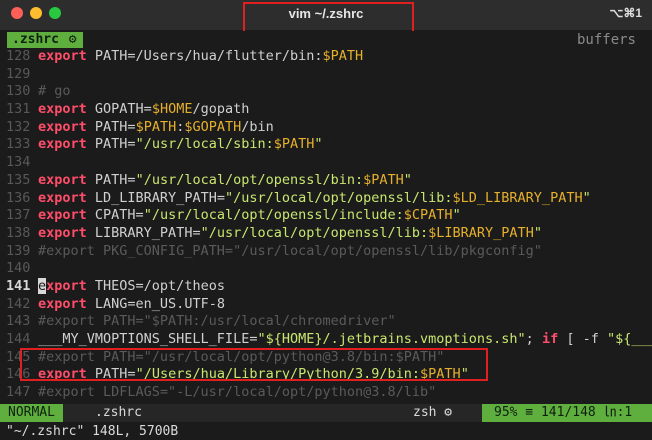 The image size is (652, 440). Describe the element at coordinates (326, 40) in the screenshot. I see `vim-tabline: .zshrc ⚙ buffers` at that location.